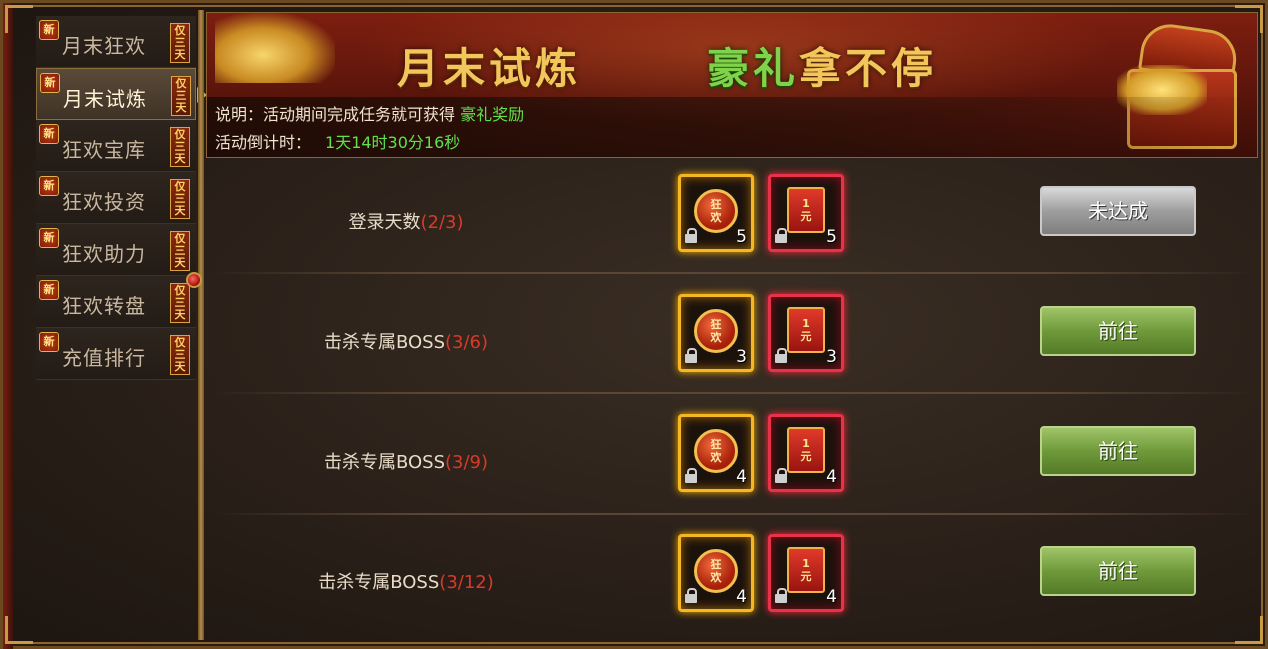 The width and height of the screenshot is (1268, 649). I want to click on task-description: 击杀专属BOSS(3/12), so click(406, 581).